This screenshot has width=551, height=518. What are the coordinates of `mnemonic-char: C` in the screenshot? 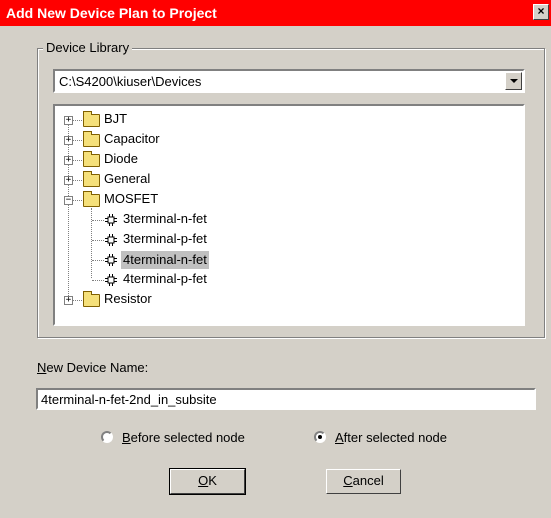 It's located at (348, 480).